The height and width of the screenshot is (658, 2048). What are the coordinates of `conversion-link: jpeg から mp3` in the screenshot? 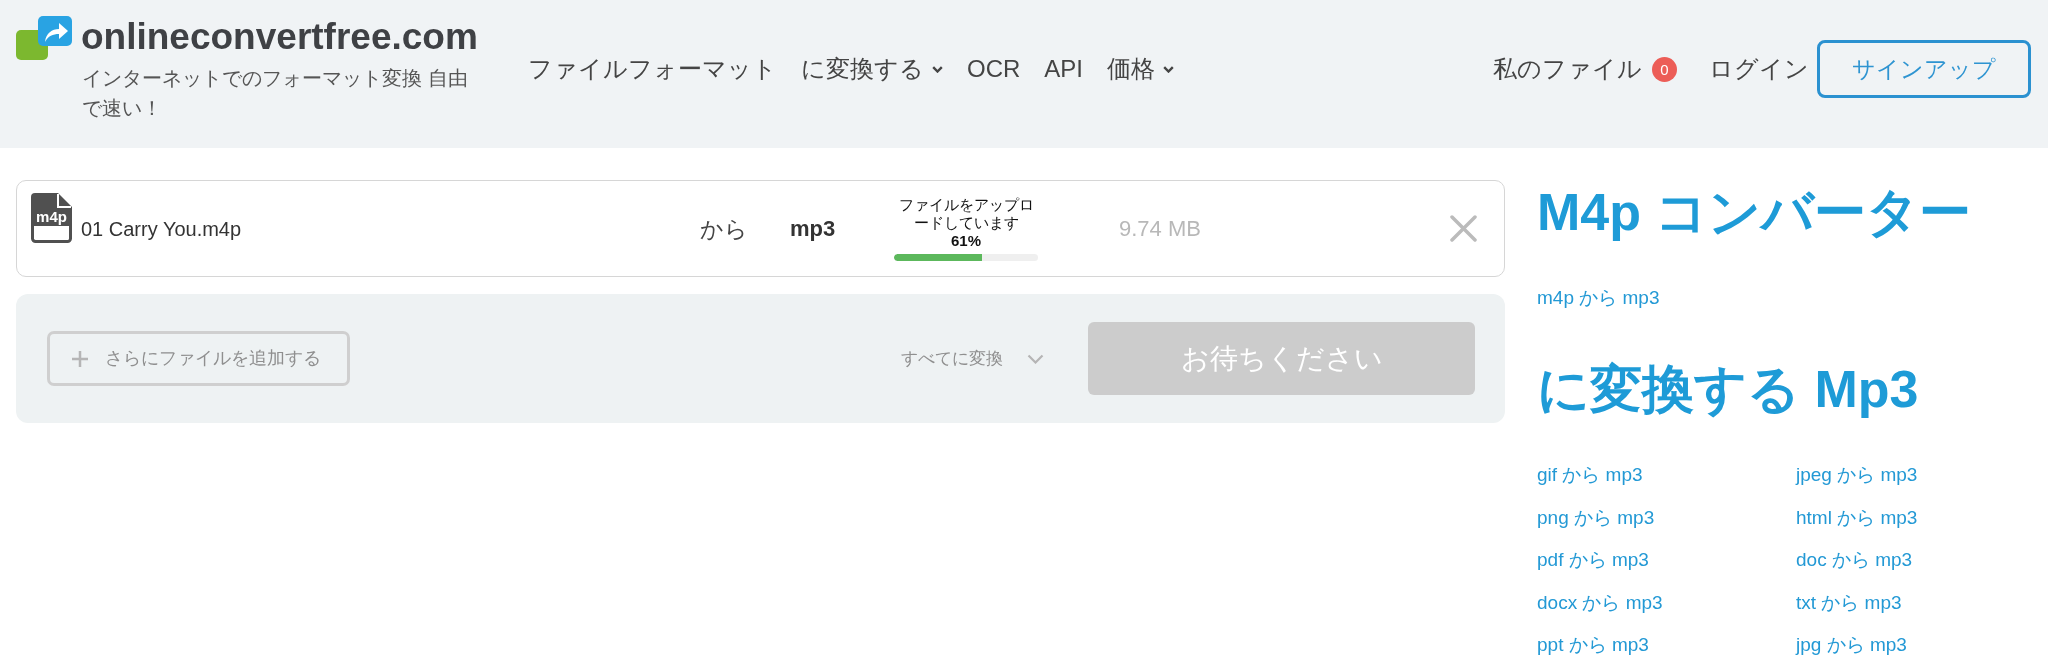 It's located at (1857, 475).